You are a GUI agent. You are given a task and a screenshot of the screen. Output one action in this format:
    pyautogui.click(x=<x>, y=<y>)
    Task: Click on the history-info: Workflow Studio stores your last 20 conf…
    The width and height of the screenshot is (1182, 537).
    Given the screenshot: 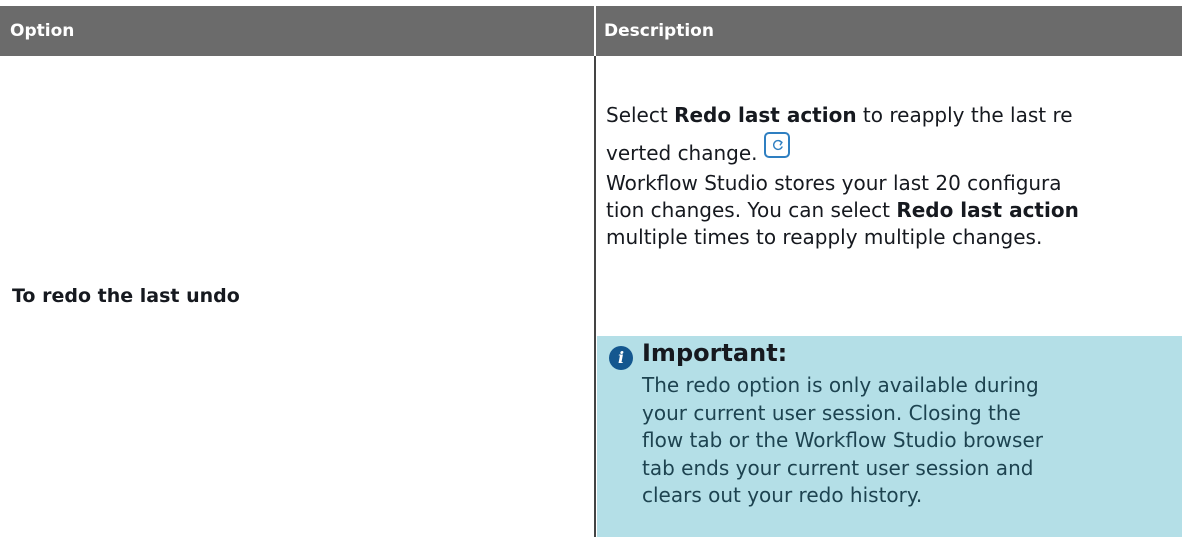 What is the action you would take?
    pyautogui.click(x=842, y=210)
    